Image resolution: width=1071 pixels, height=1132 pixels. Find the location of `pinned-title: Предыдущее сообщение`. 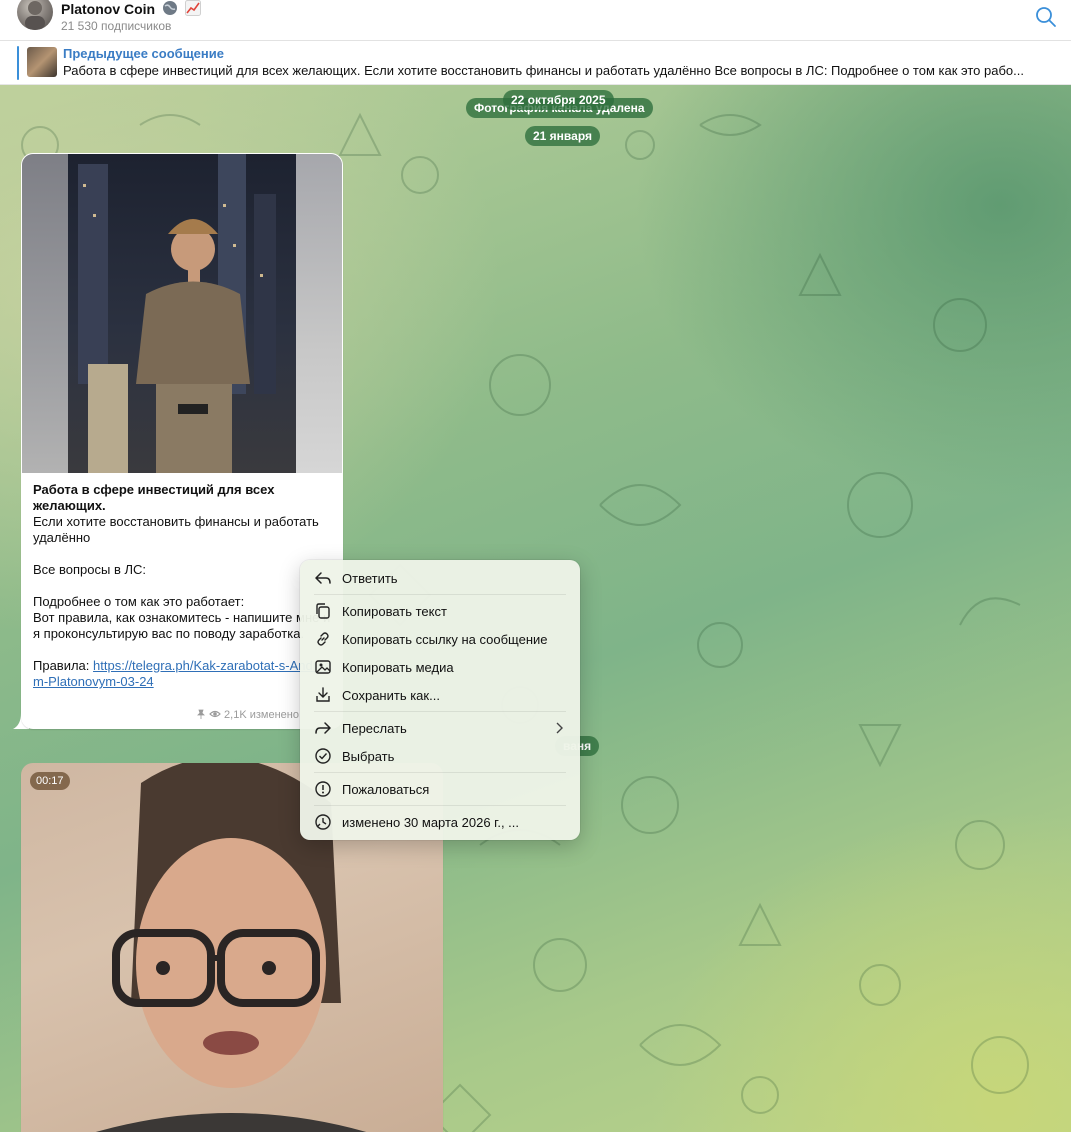

pinned-title: Предыдущее сообщение is located at coordinates (143, 53).